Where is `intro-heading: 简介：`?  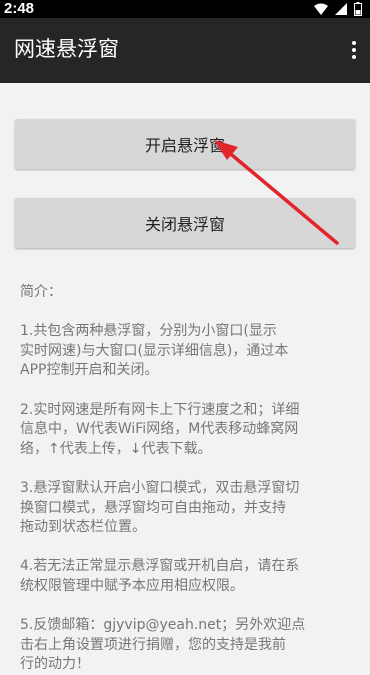 intro-heading: 简介： is located at coordinates (41, 292).